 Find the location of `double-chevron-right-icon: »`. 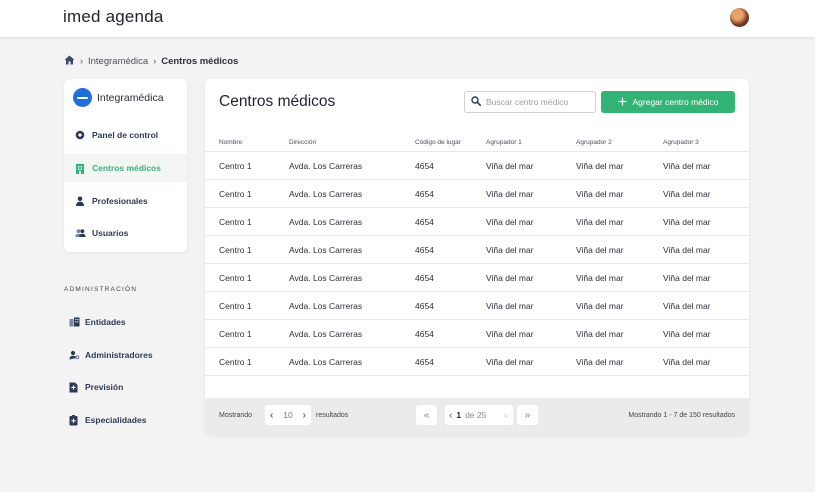

double-chevron-right-icon: » is located at coordinates (527, 415).